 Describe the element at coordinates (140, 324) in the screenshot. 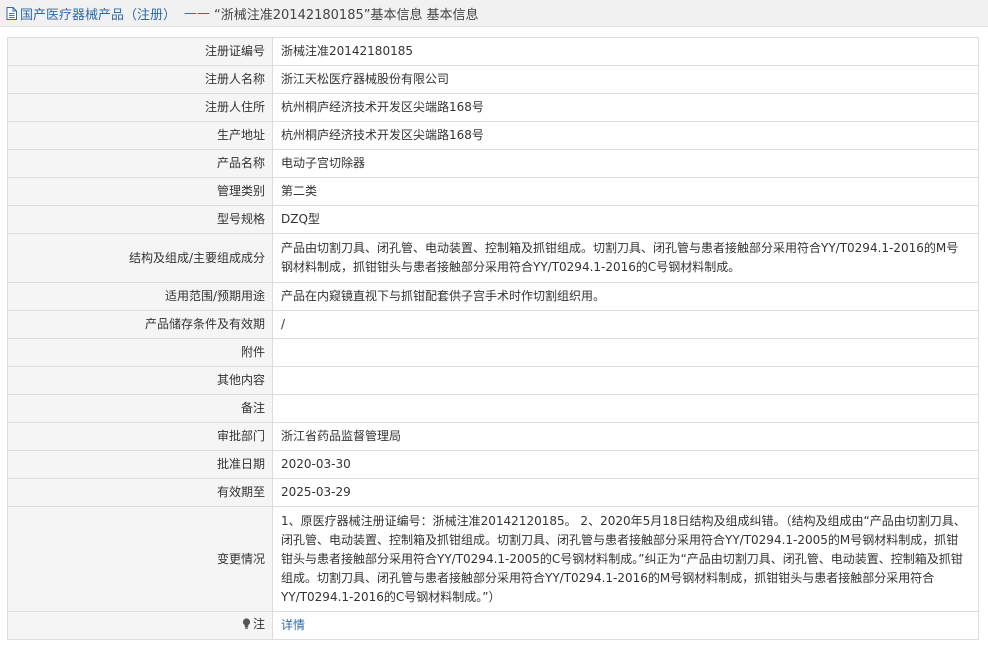

I see `row-label: 产品储存条件及有效期` at that location.